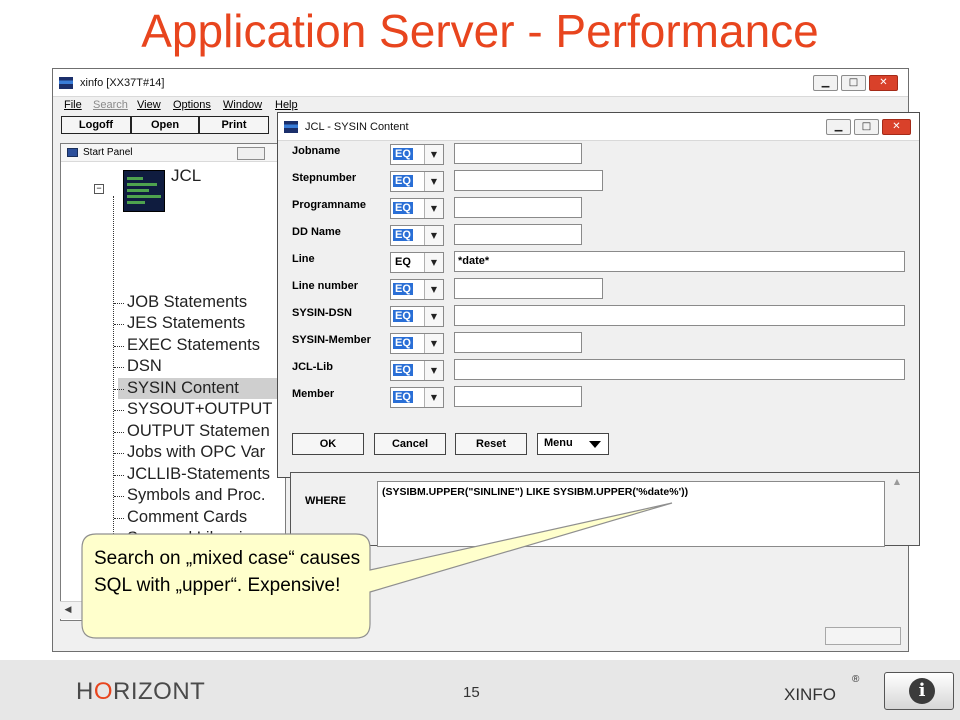 The width and height of the screenshot is (960, 720). What do you see at coordinates (329, 205) in the screenshot?
I see `programname-label: Programname` at bounding box center [329, 205].